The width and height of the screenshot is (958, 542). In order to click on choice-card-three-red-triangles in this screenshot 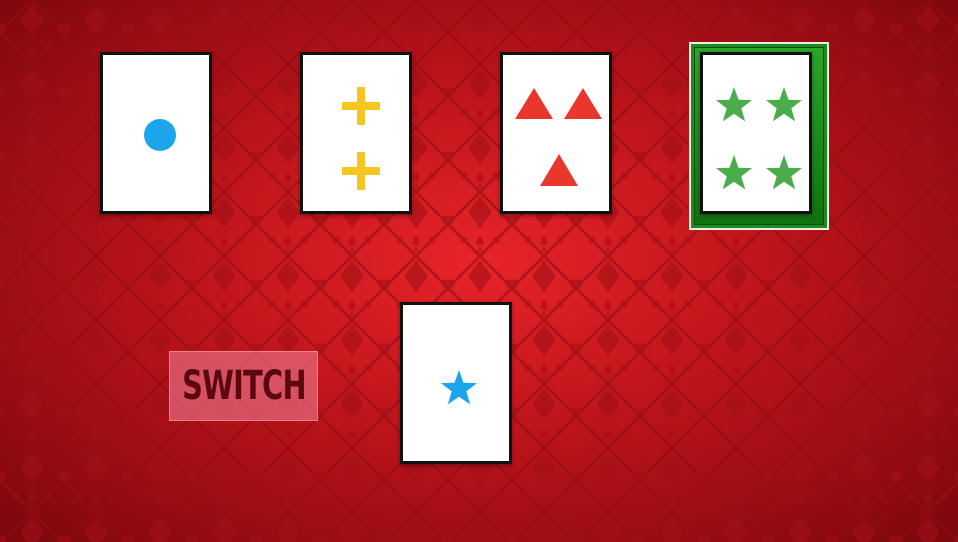, I will do `click(556, 133)`.